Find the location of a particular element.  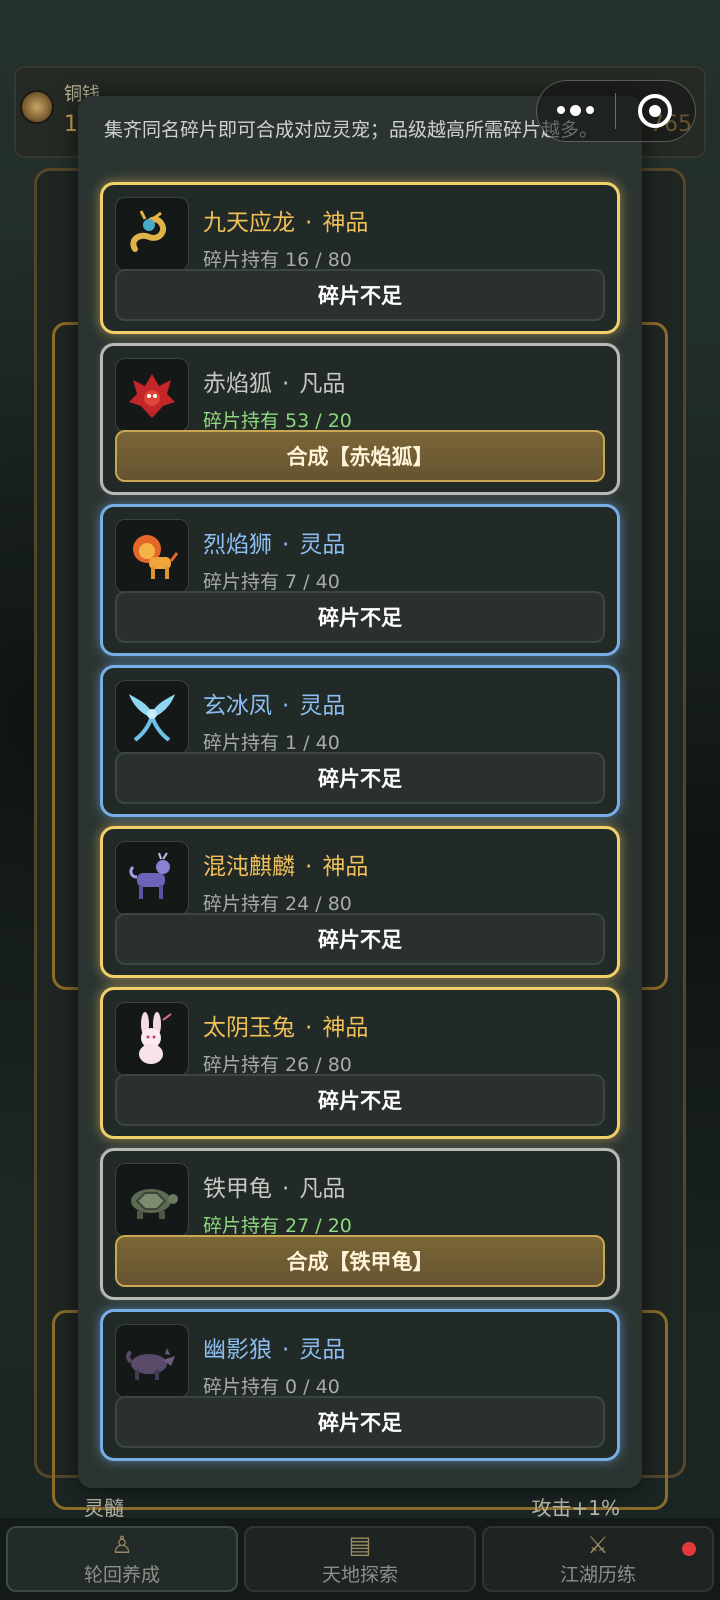

tab-reincarnation: ♙ 轮回养成 is located at coordinates (122, 1559).